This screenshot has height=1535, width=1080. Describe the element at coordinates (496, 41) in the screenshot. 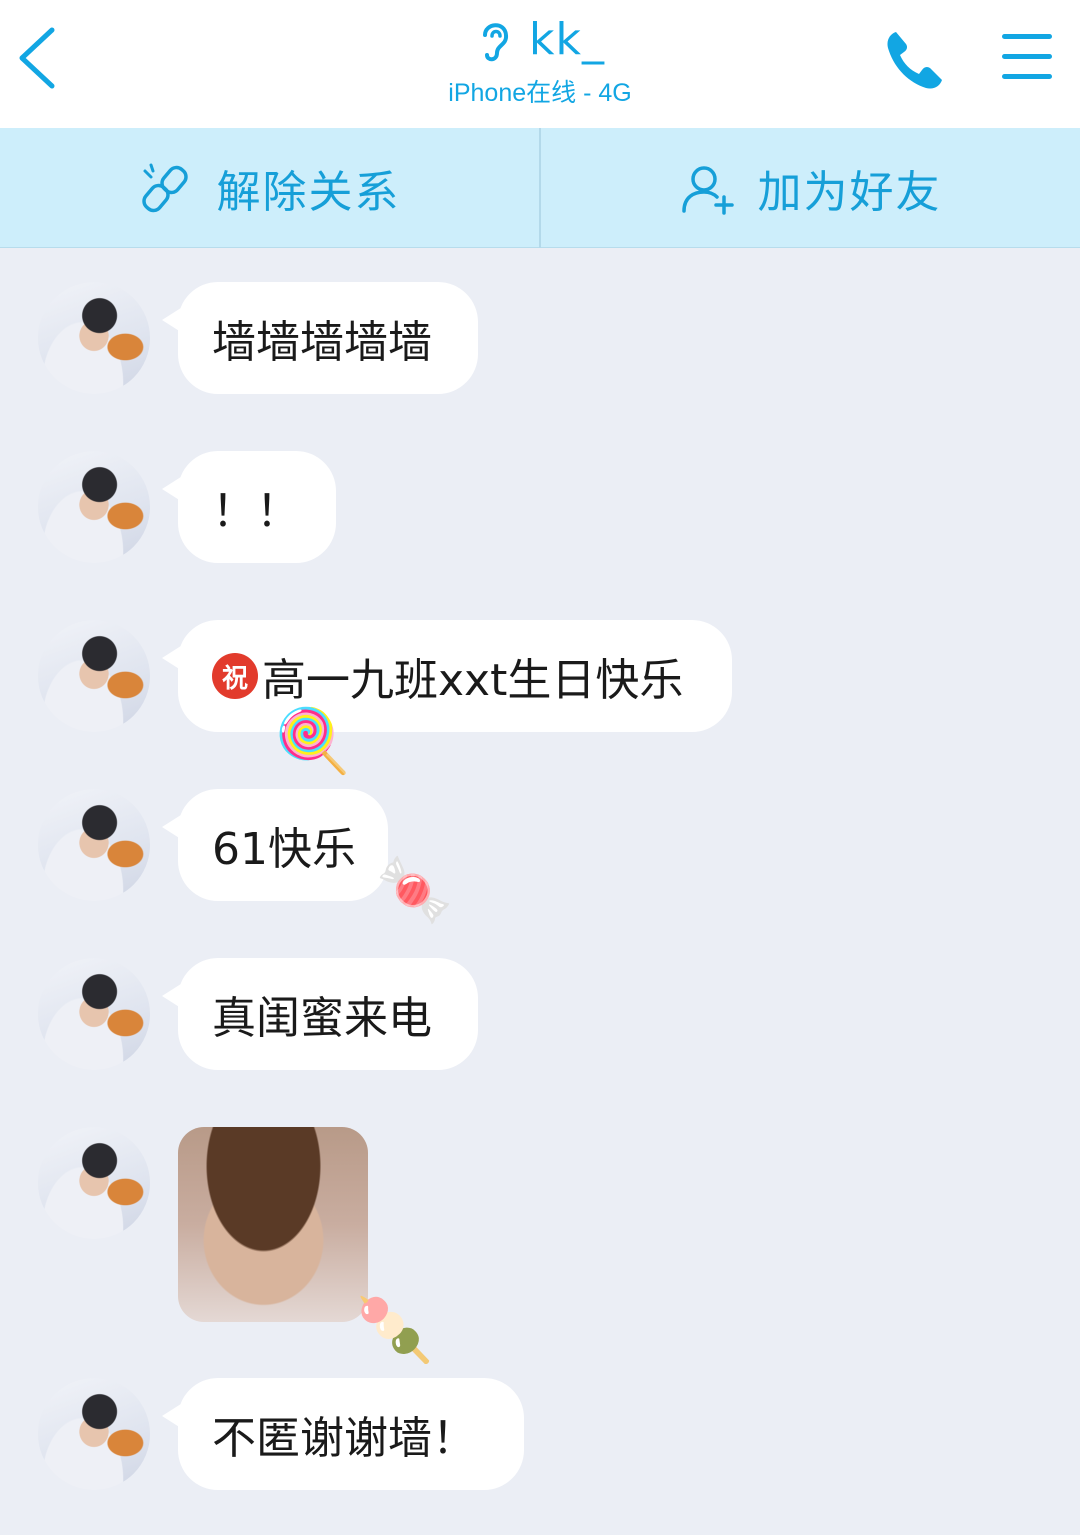

I see `ear-icon` at that location.